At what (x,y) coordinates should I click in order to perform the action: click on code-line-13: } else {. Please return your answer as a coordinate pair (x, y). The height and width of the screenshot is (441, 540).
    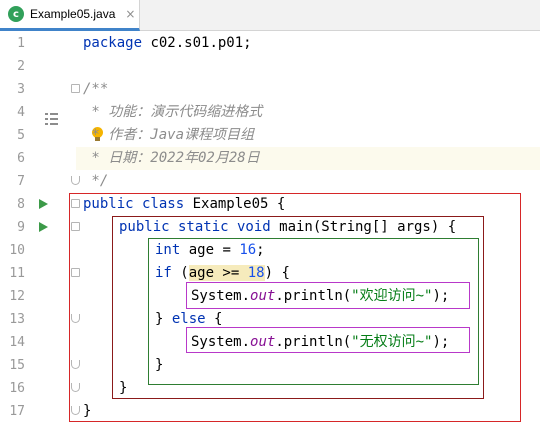
    Looking at the image, I should click on (189, 319).